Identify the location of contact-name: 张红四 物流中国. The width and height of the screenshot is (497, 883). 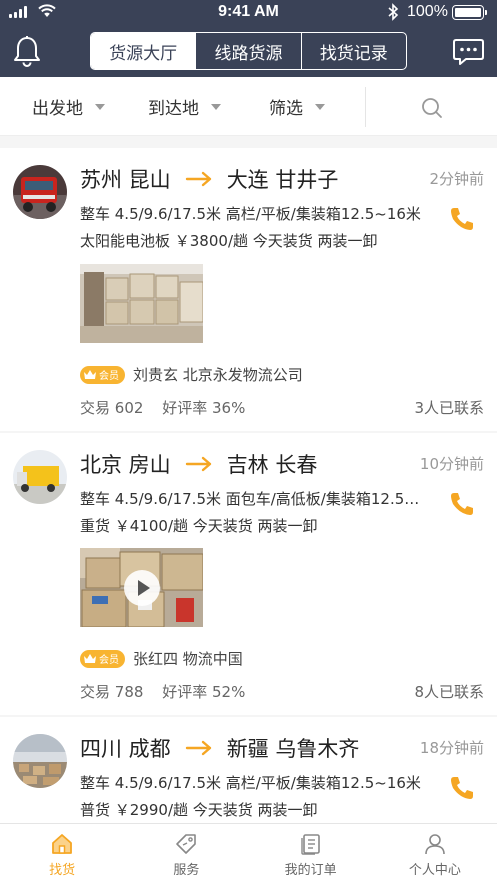
(188, 659).